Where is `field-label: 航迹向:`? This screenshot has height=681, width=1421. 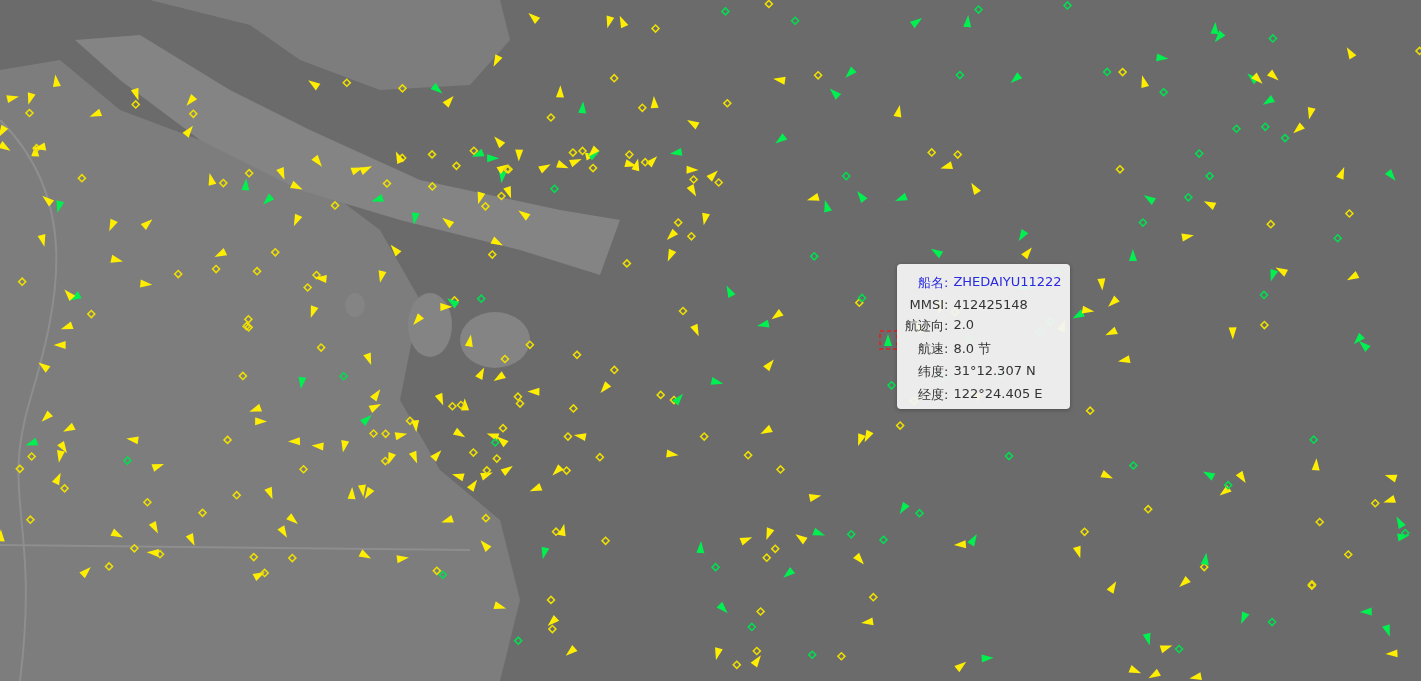 field-label: 航迹向: is located at coordinates (927, 326).